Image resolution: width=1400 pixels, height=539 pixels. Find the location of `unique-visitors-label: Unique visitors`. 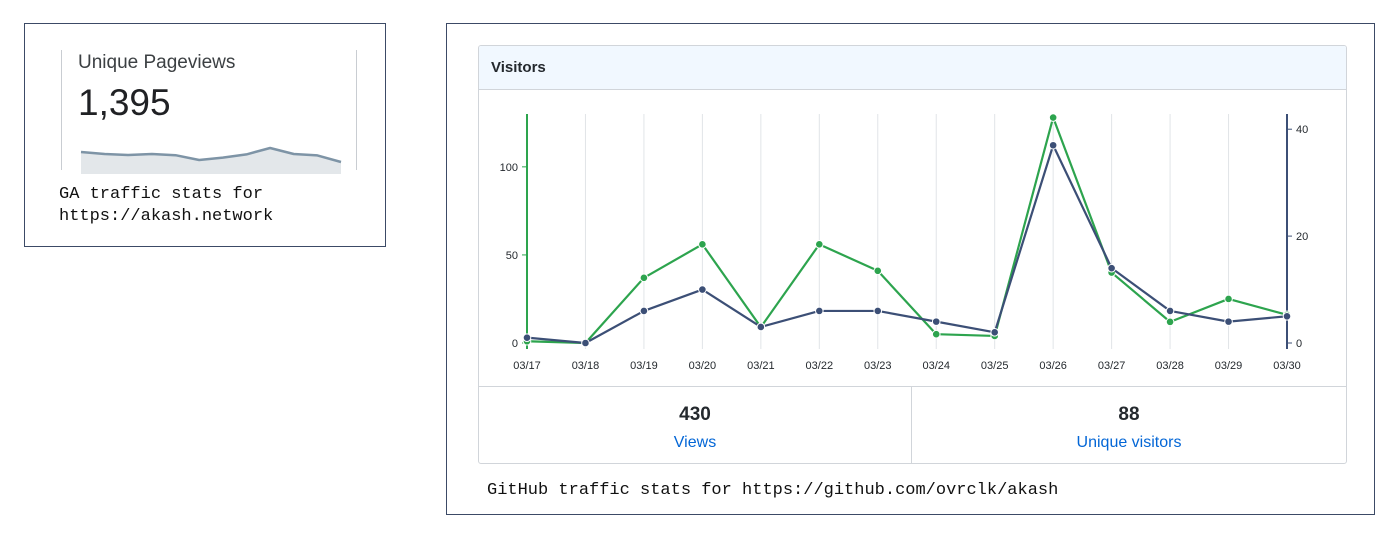

unique-visitors-label: Unique visitors is located at coordinates (1129, 442).